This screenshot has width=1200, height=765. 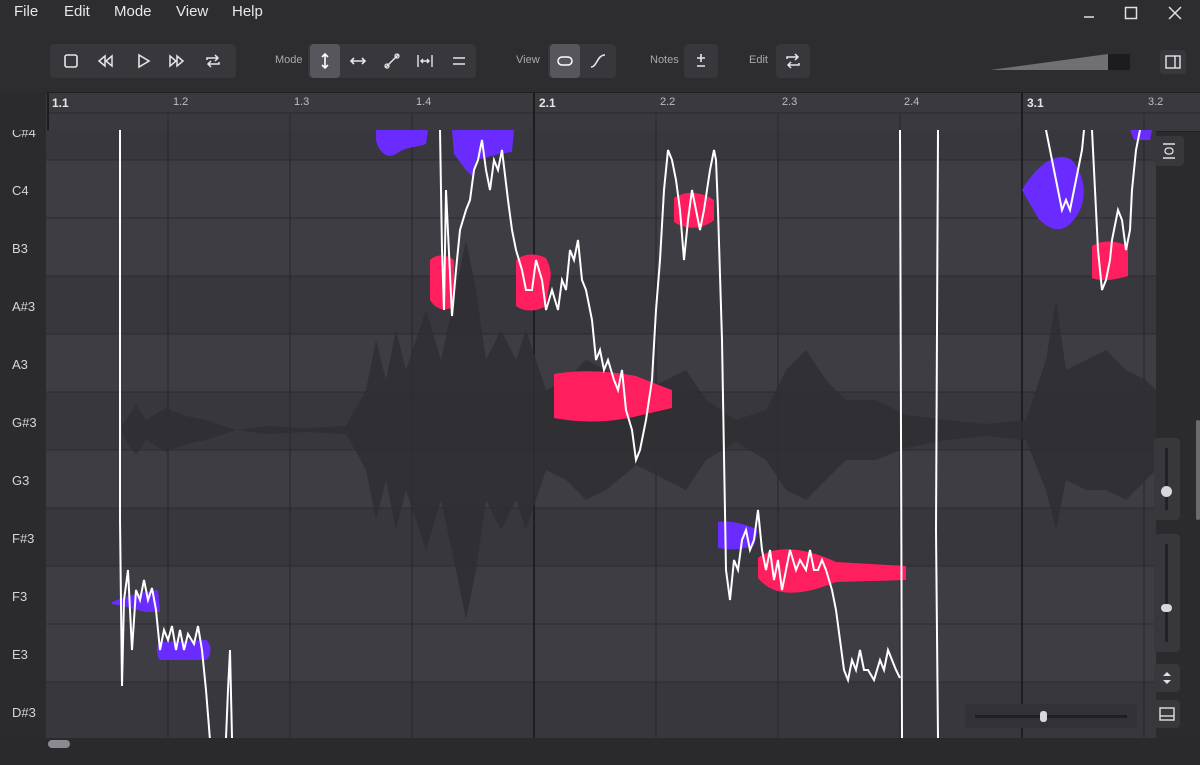 I want to click on panel-bottom-icon, so click(x=1167, y=714).